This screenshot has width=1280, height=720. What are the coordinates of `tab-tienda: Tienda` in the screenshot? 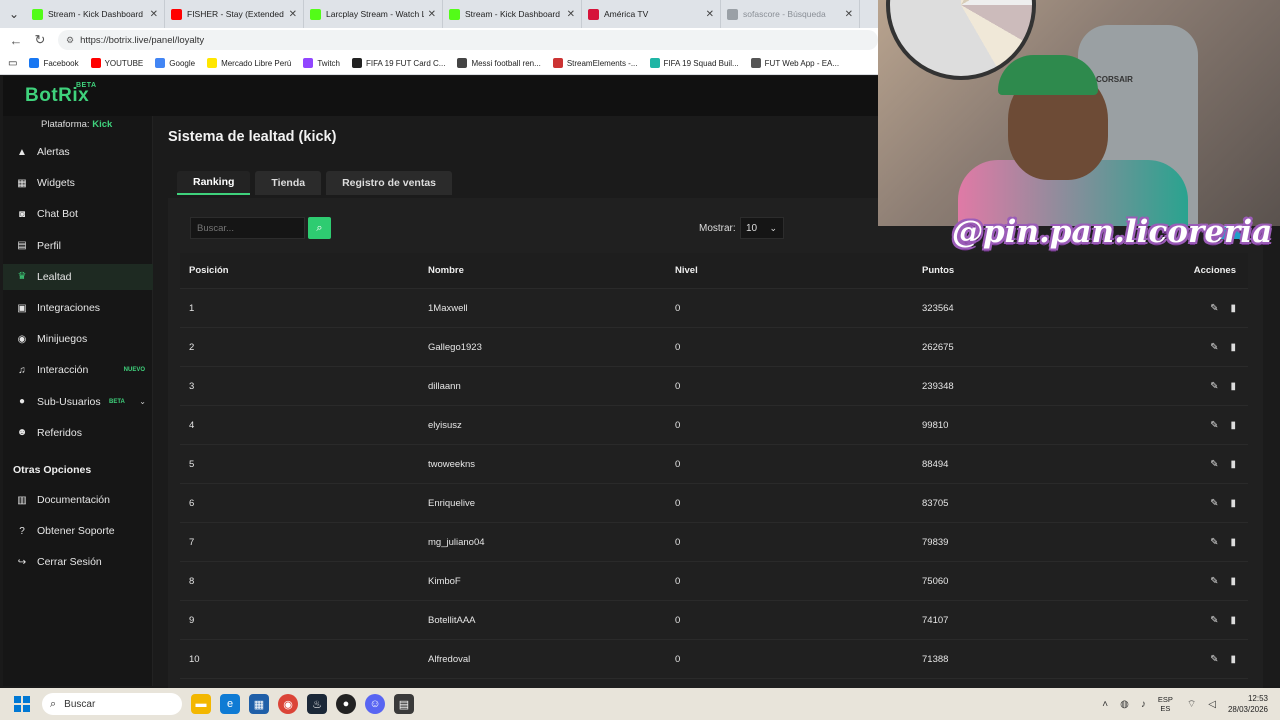 It's located at (288, 183).